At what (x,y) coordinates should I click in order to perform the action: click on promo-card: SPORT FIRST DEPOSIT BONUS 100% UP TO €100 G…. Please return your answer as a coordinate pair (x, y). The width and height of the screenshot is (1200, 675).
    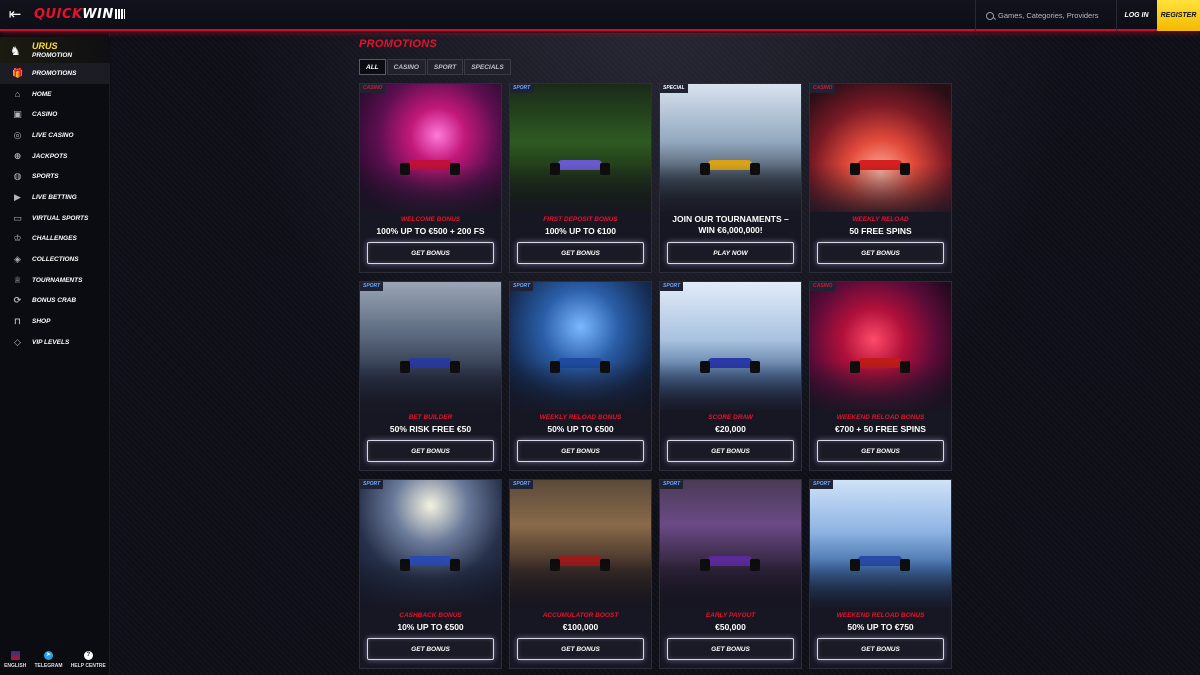
    Looking at the image, I should click on (580, 178).